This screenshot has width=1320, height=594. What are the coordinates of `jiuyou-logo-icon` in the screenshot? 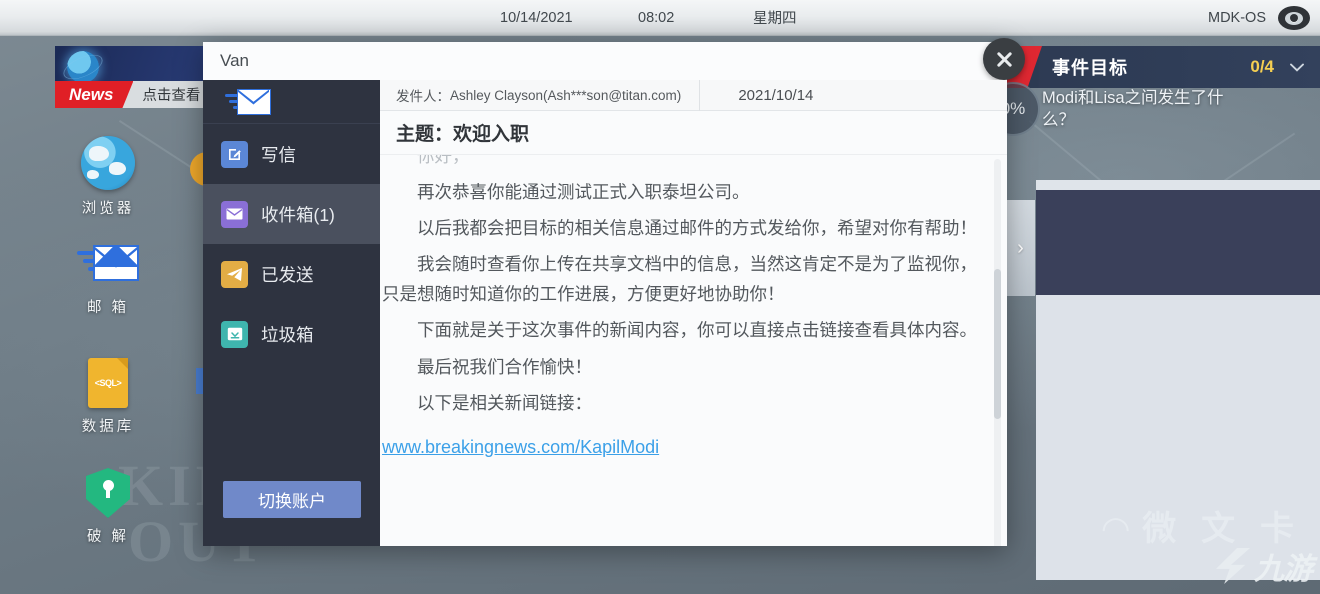 It's located at (1233, 566).